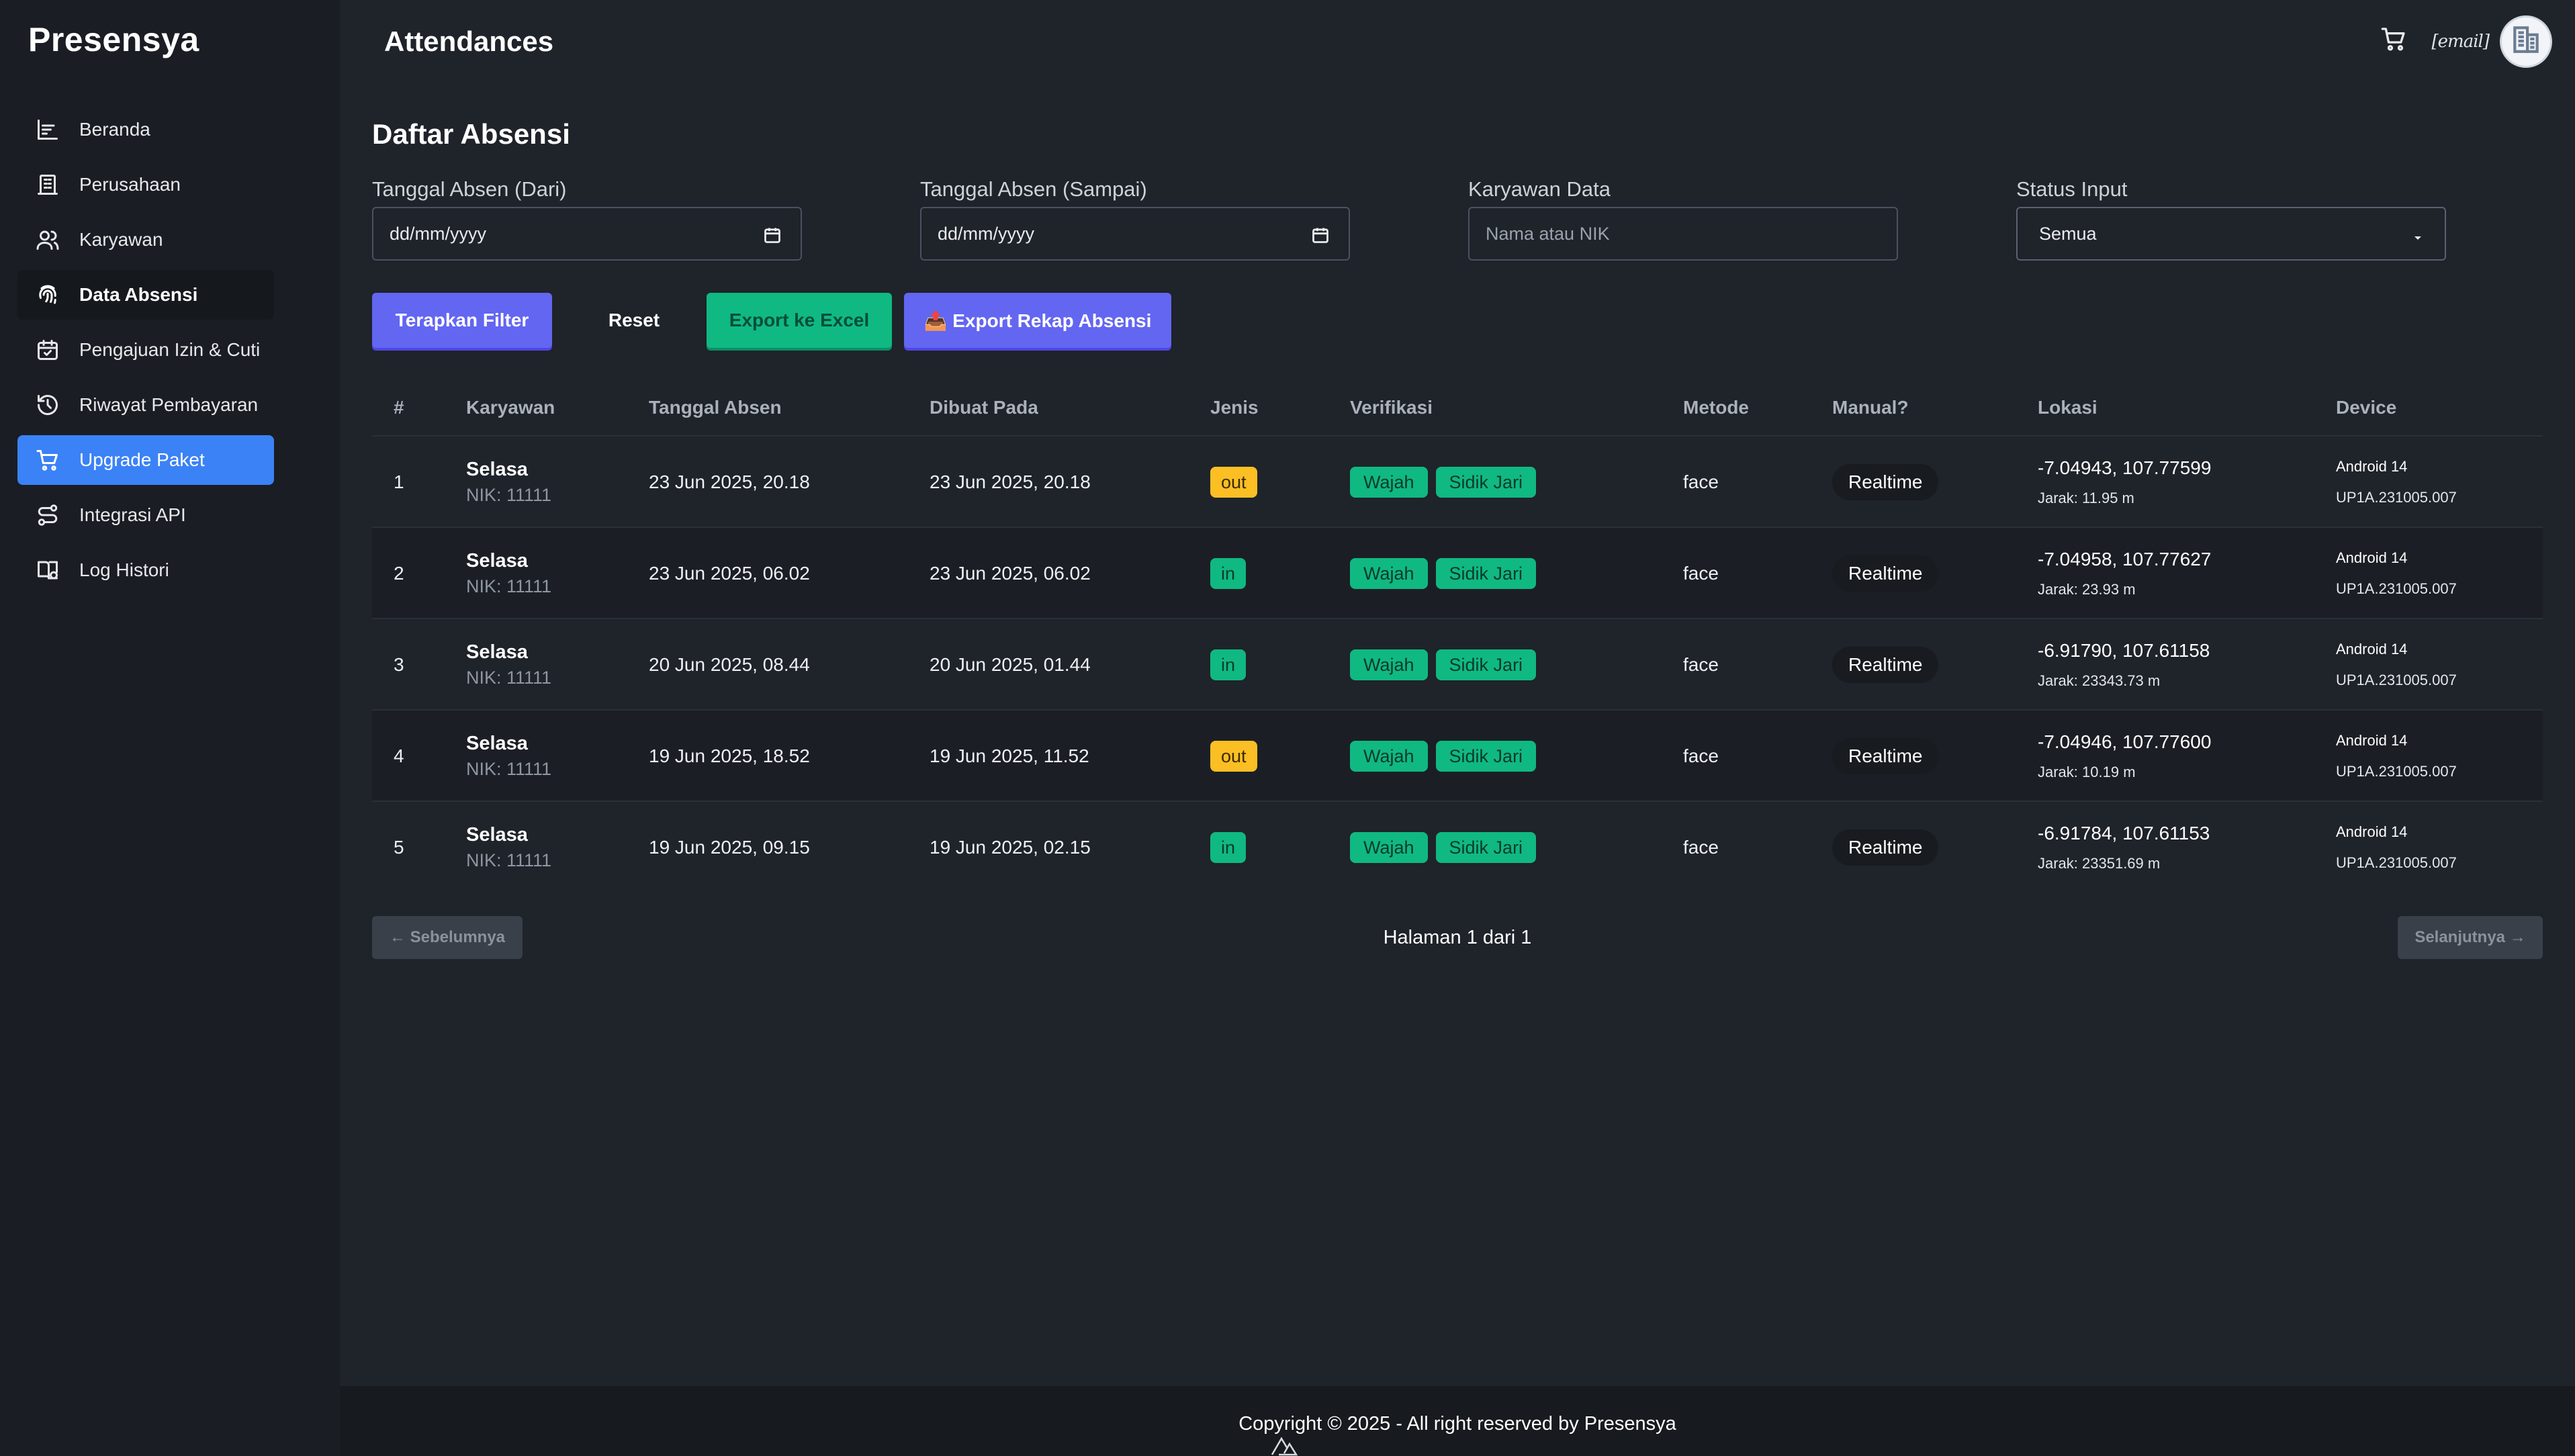  I want to click on column-header: Karyawan, so click(510, 407).